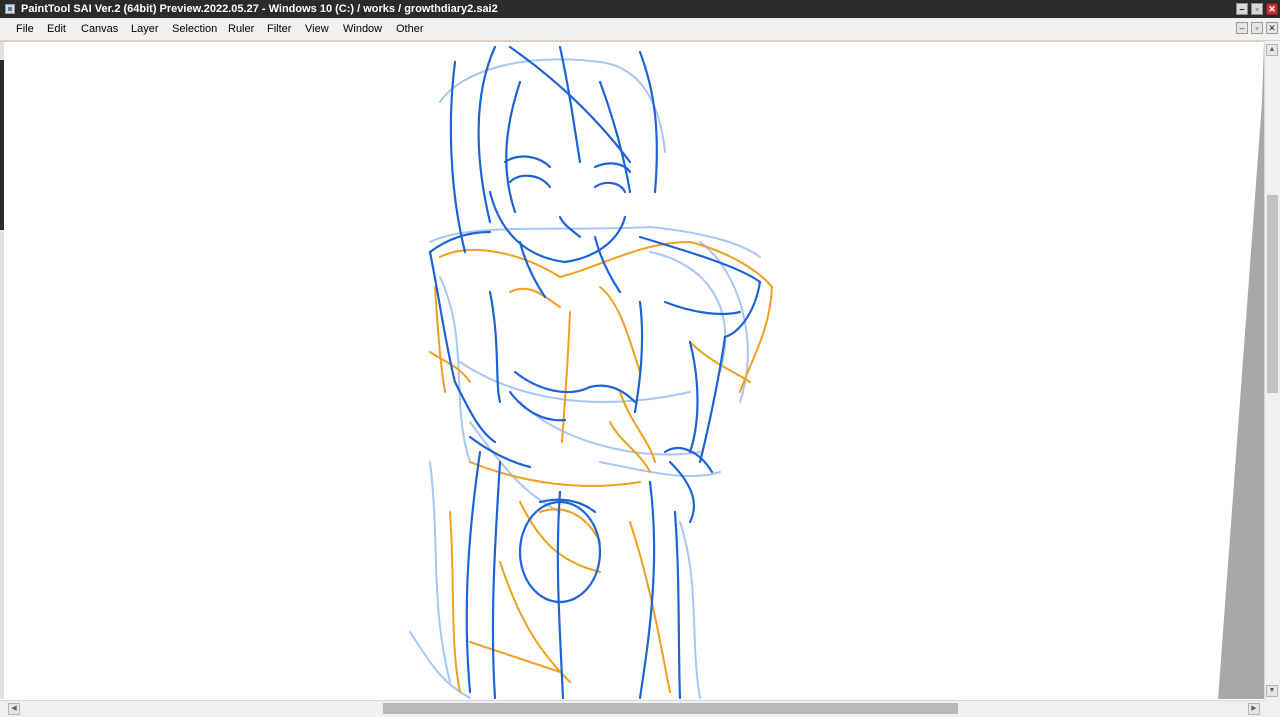 This screenshot has width=1280, height=717. I want to click on document-restore-button: ▫, so click(1257, 28).